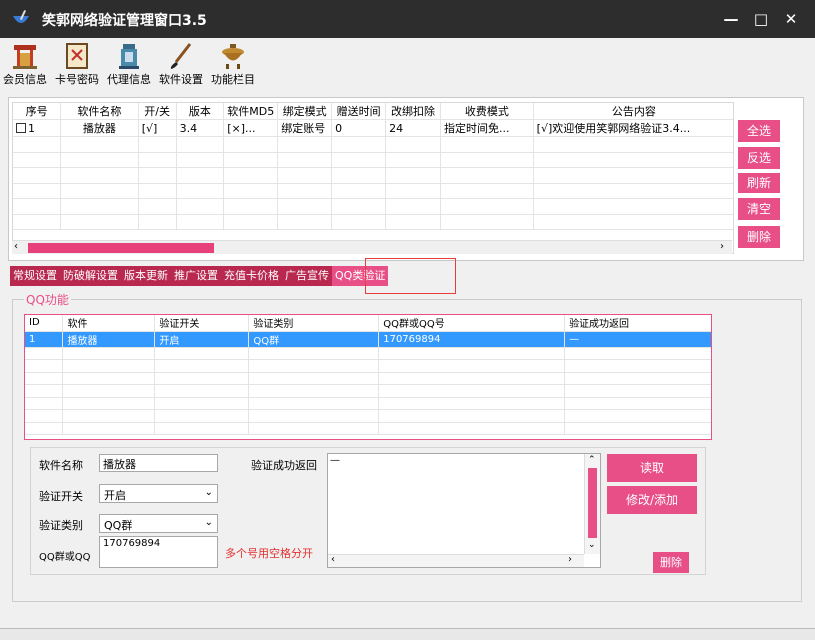  I want to click on column-header: 软件MD5, so click(251, 111).